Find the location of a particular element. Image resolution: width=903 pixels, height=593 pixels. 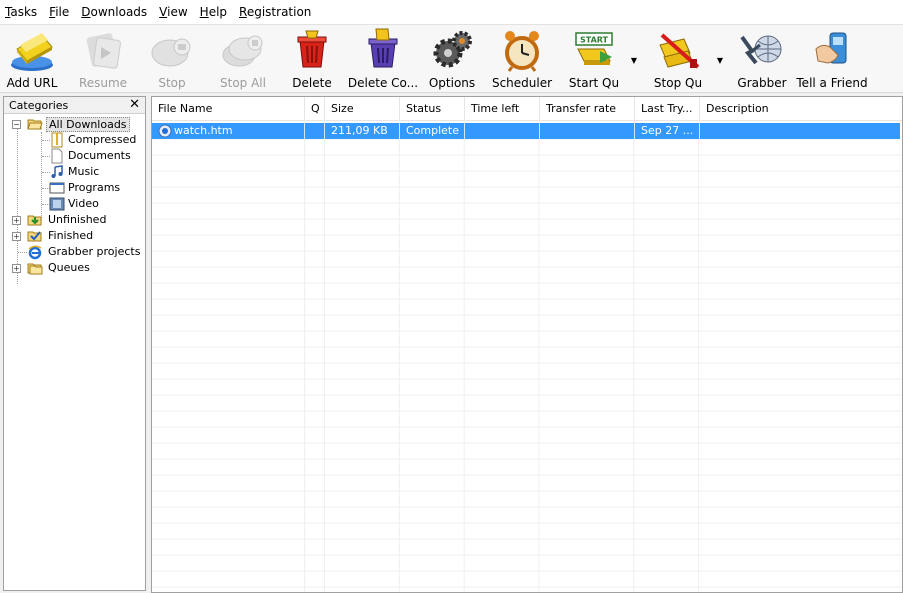

tree-item-compressed: Compressed is located at coordinates (74, 140).